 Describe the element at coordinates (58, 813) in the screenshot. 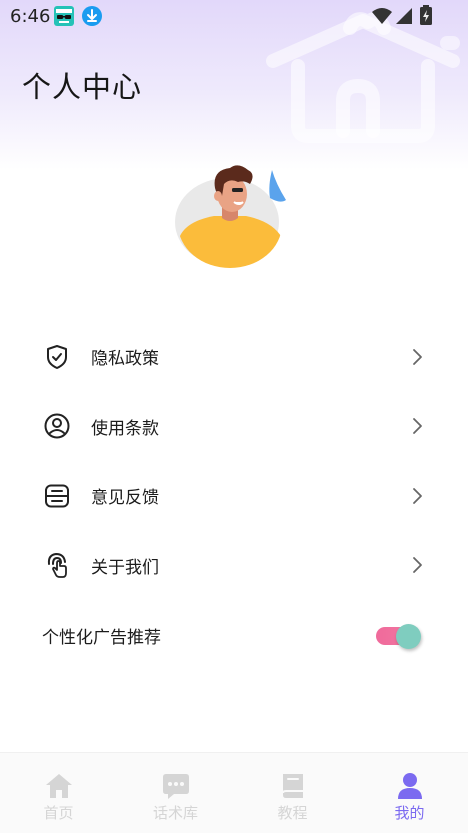

I see `tab-label: 首页` at that location.